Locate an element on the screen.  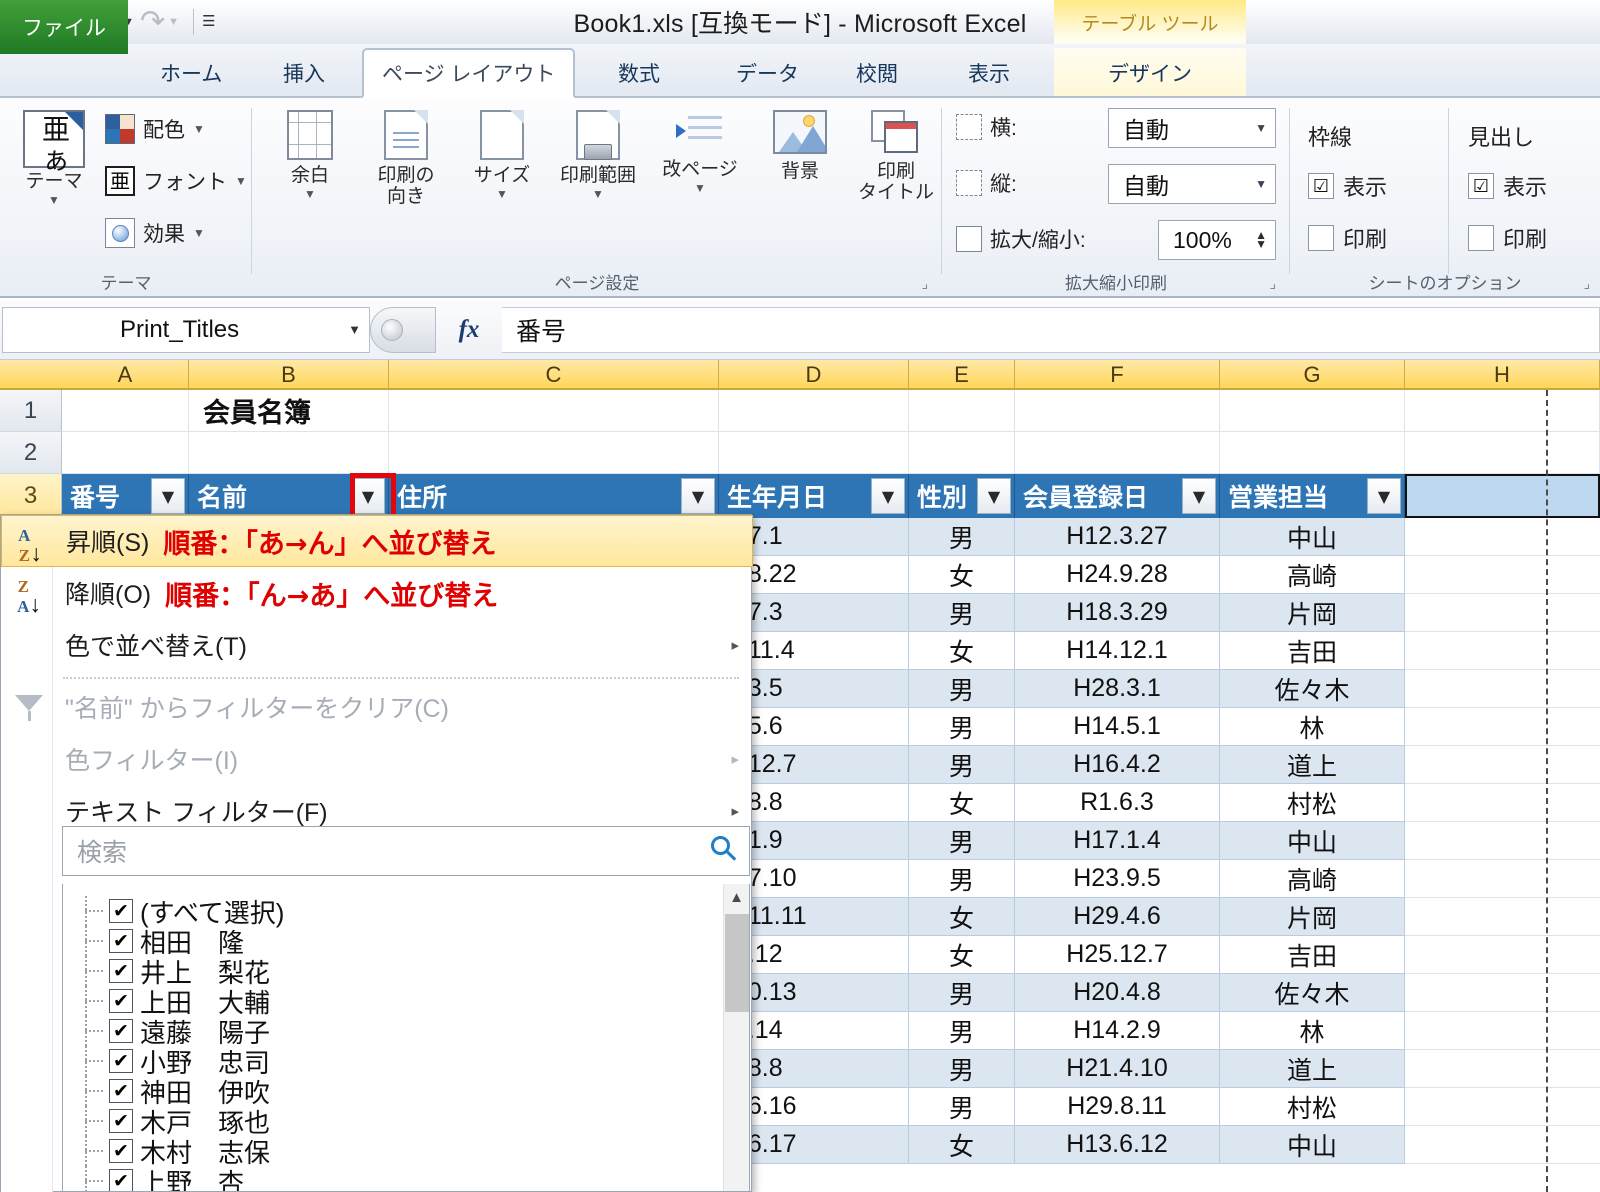
cell-rep: 村松 is located at coordinates (1312, 803).